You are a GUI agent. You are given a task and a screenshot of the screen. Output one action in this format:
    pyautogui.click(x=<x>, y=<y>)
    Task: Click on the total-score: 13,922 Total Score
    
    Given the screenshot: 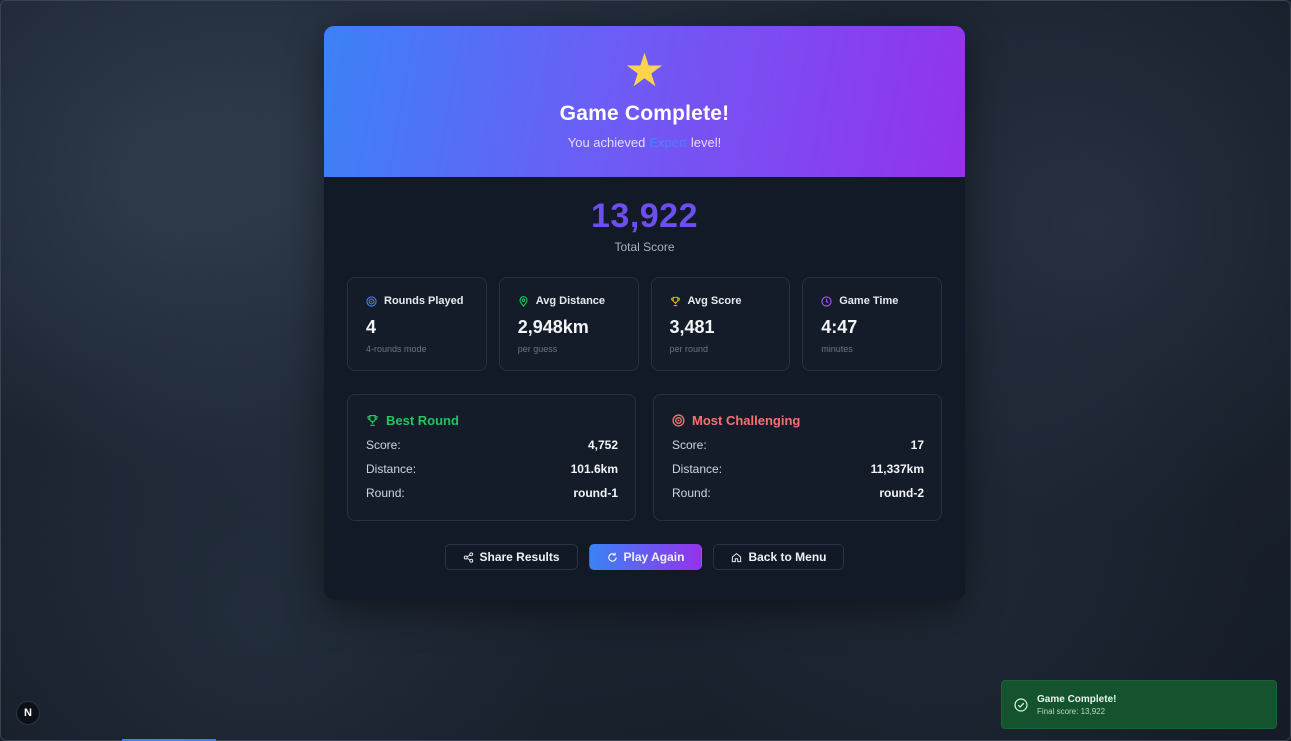 What is the action you would take?
    pyautogui.click(x=644, y=215)
    